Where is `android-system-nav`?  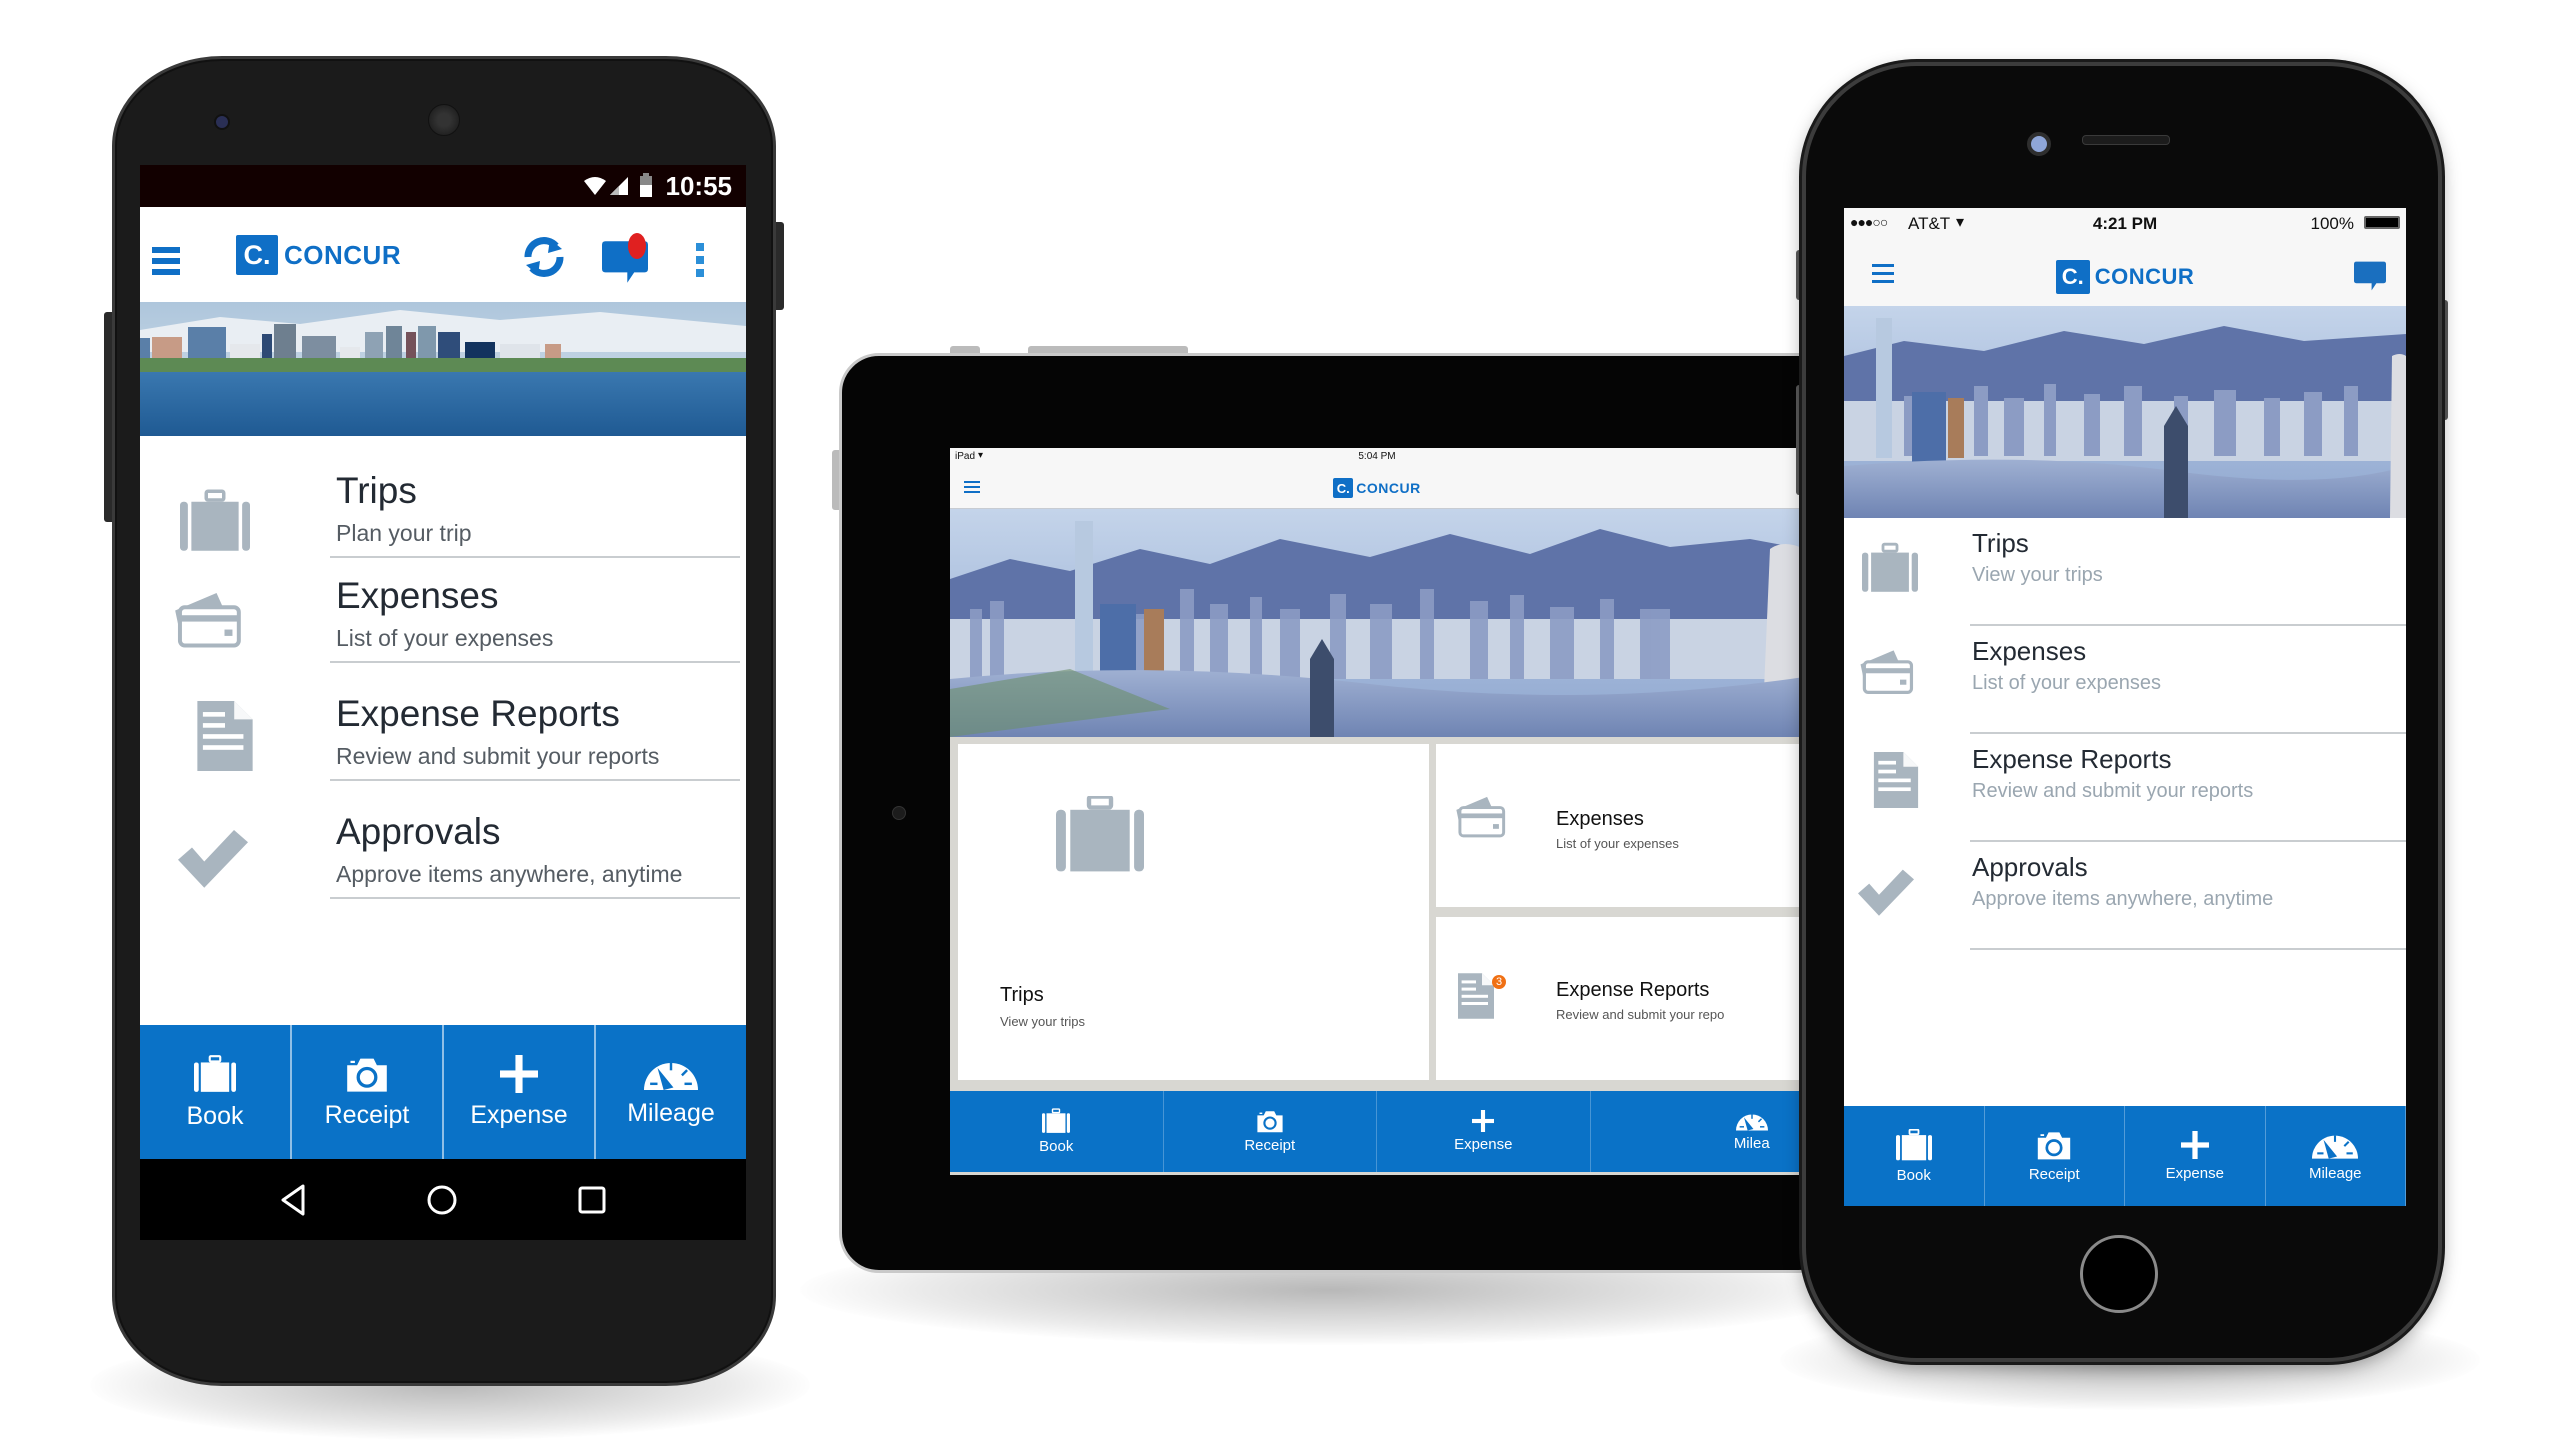 android-system-nav is located at coordinates (443, 1199).